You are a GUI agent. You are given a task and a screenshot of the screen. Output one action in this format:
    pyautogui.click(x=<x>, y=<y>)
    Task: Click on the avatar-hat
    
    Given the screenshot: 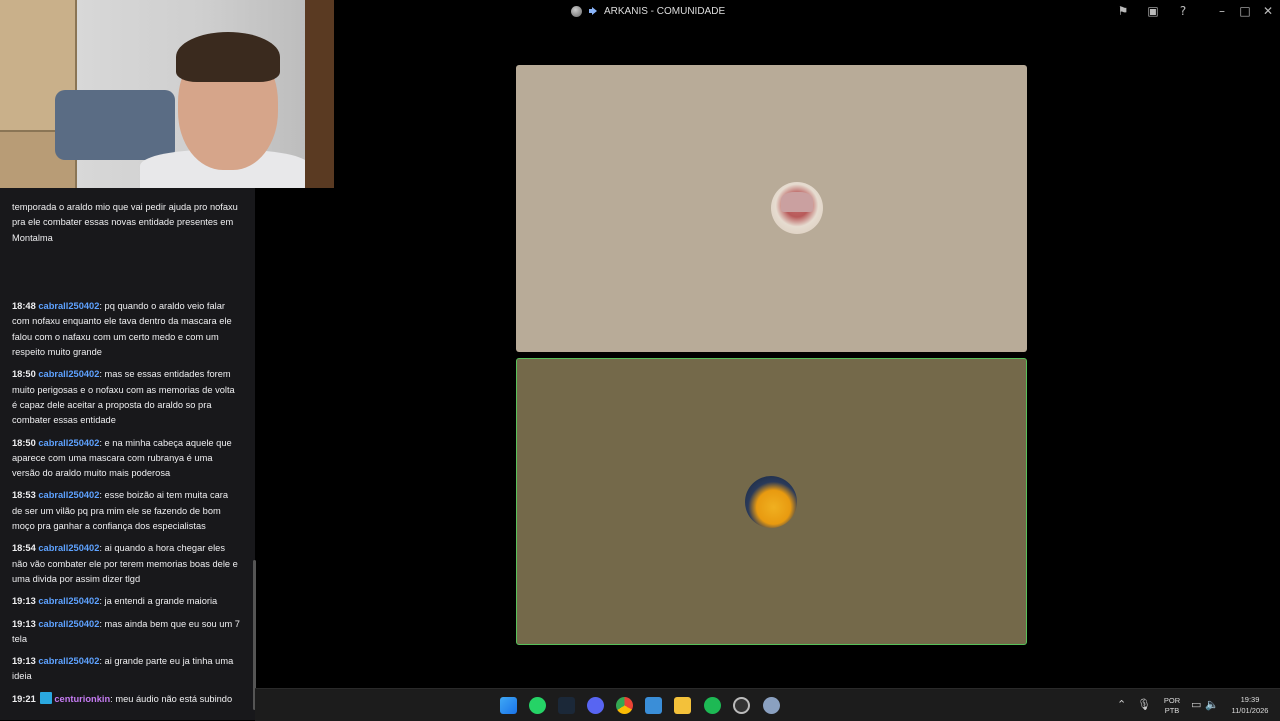 What is the action you would take?
    pyautogui.click(x=797, y=202)
    